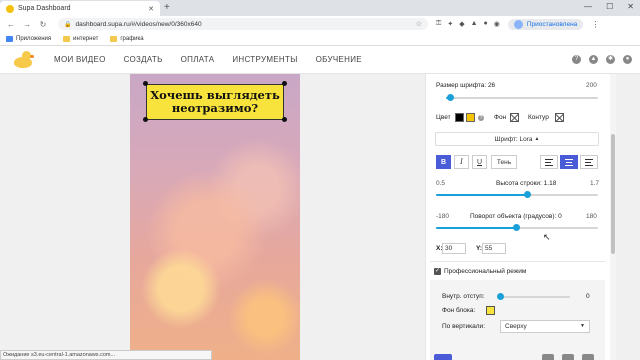 The width and height of the screenshot is (640, 360). I want to click on italic-button: I, so click(461, 162).